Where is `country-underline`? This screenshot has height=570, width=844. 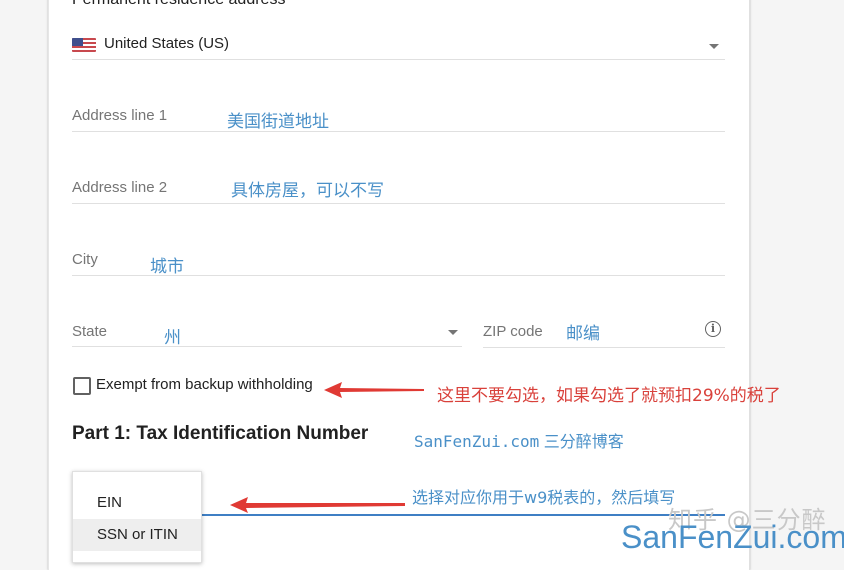 country-underline is located at coordinates (398, 59).